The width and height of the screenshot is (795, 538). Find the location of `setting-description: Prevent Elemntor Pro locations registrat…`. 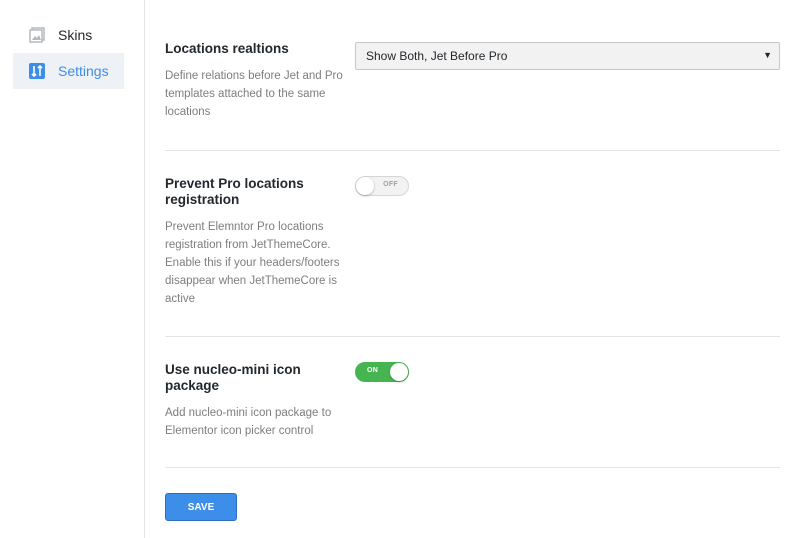

setting-description: Prevent Elemntor Pro locations registrat… is located at coordinates (252, 263).